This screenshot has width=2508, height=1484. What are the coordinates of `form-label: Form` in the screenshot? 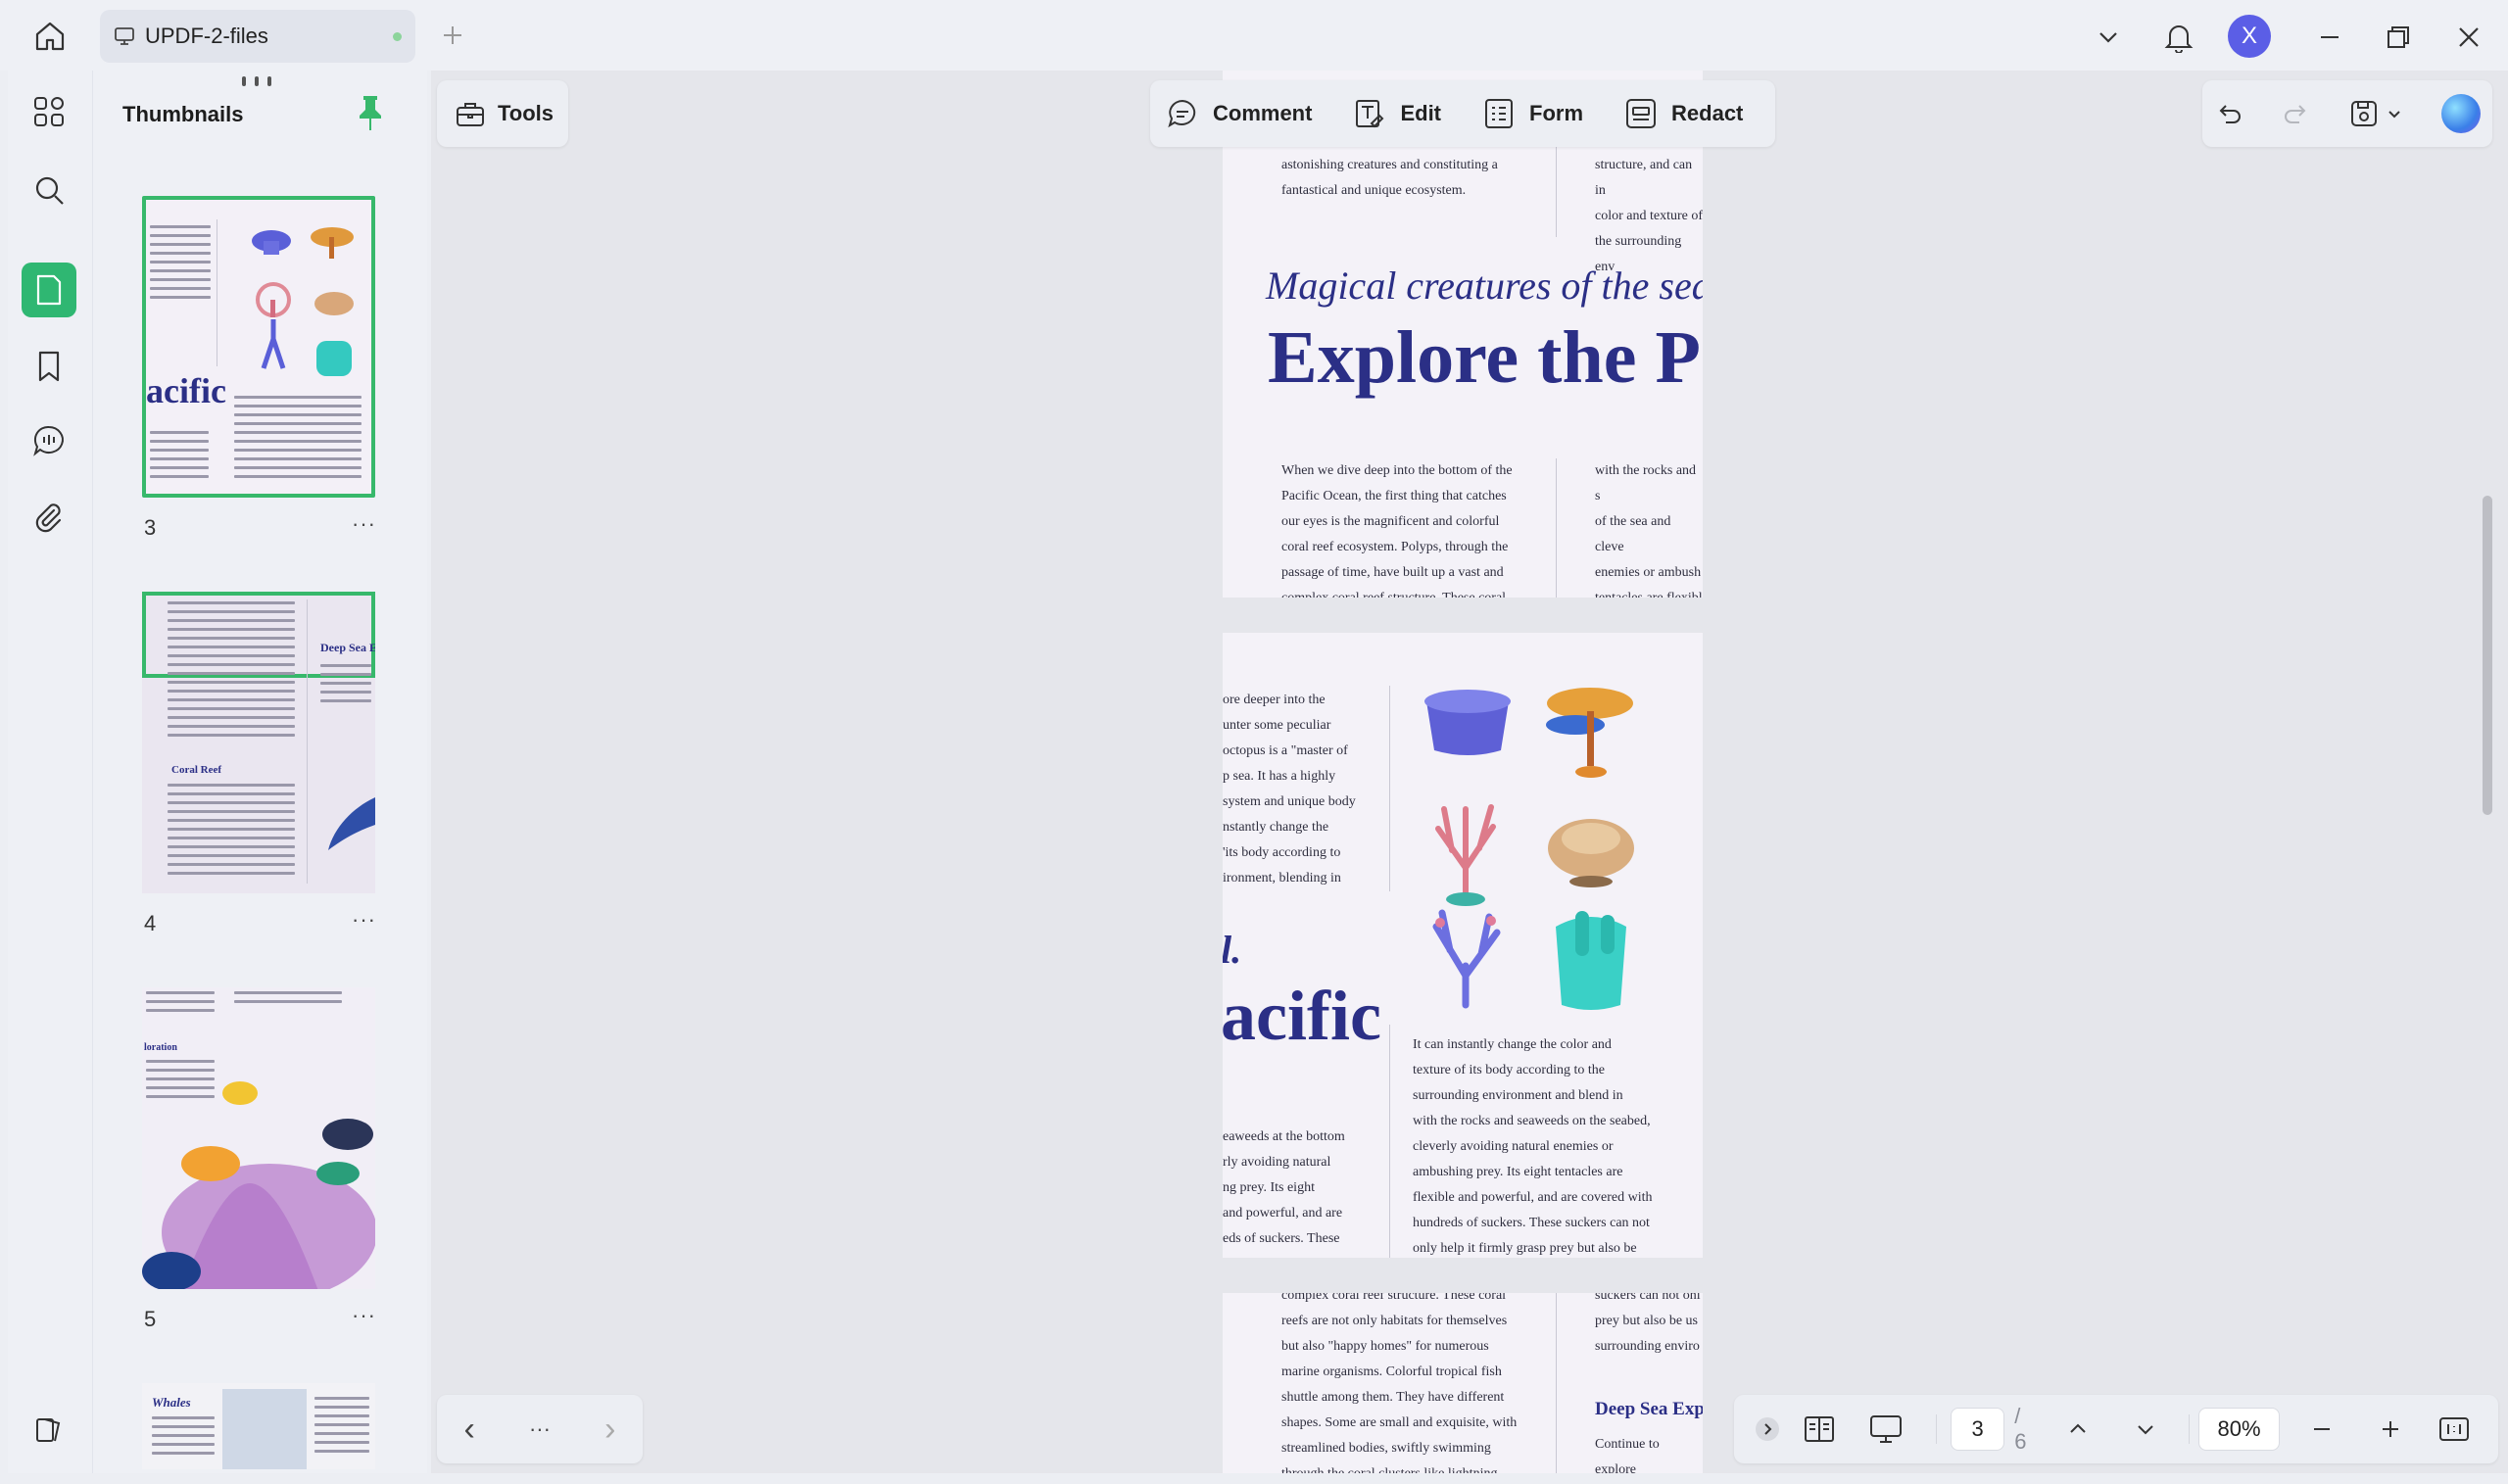 It's located at (1556, 113).